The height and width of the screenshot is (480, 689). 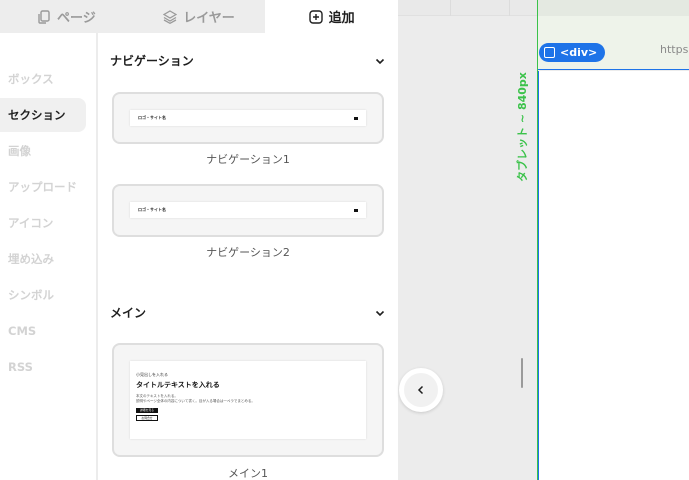 I want to click on preview-body-line: 説明やページ全体の内容について書く。目が入る場合は一ペラでまとめる。, so click(x=195, y=400).